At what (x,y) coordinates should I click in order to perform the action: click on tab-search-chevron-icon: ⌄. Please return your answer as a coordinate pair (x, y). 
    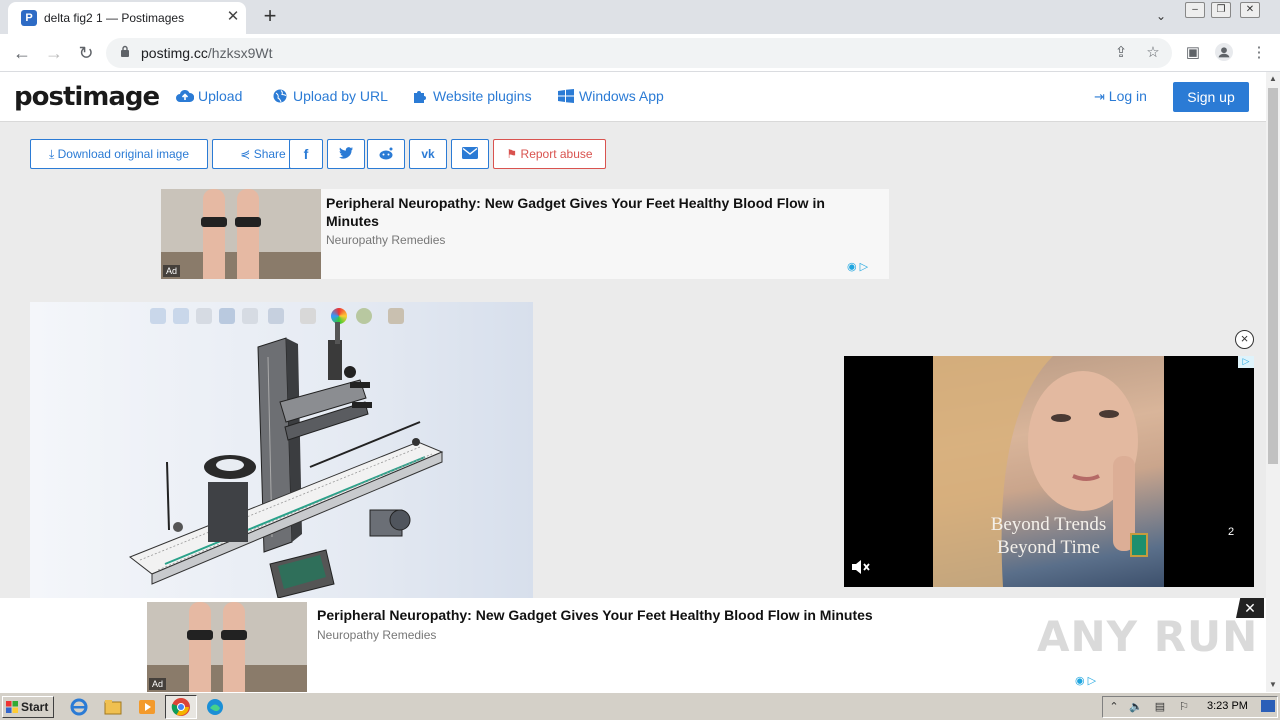
    Looking at the image, I should click on (1161, 16).